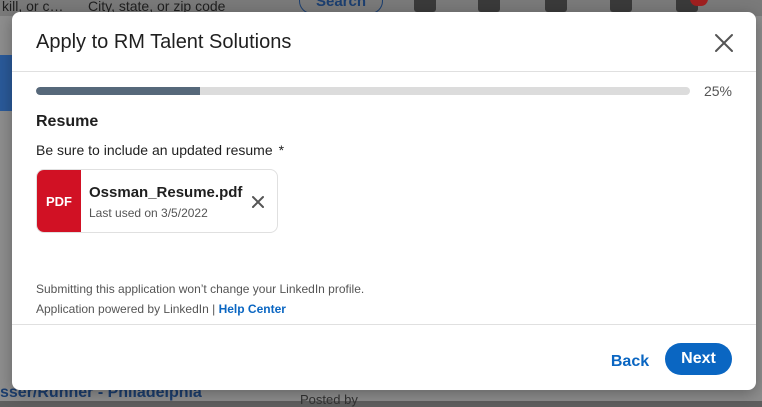 This screenshot has height=407, width=762. I want to click on modal-header: Apply to RM Talent Solutions, so click(384, 42).